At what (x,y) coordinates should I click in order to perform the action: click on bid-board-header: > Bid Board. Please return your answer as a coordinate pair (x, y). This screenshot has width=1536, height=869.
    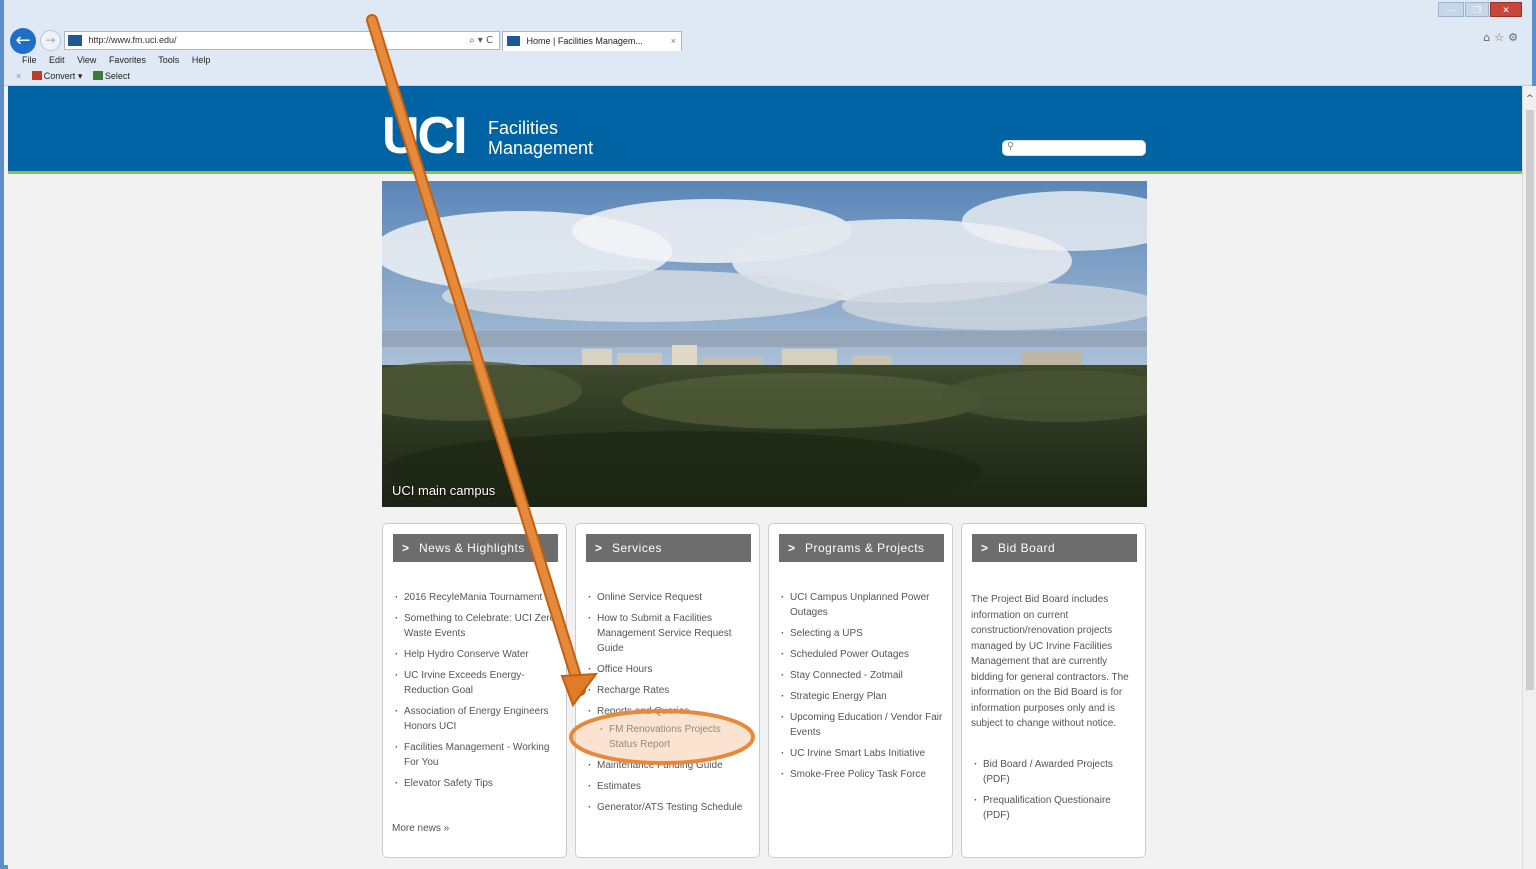
    Looking at the image, I should click on (1054, 548).